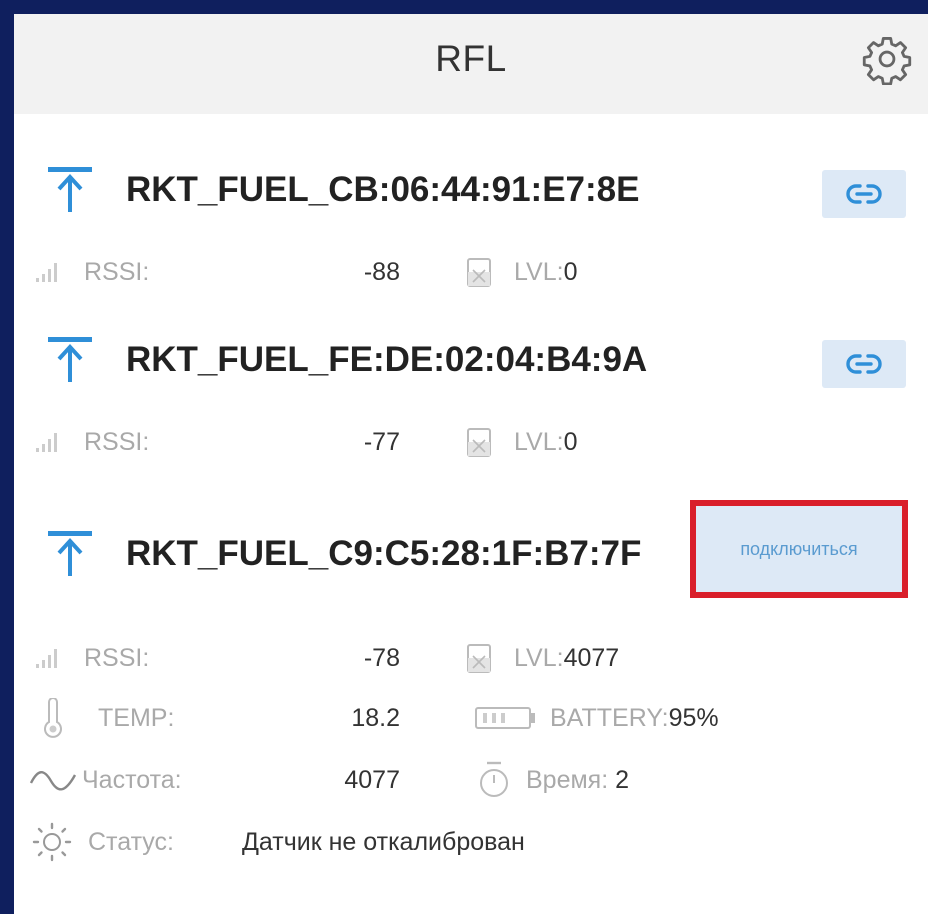  I want to click on temp-label: TEMP:, so click(136, 718).